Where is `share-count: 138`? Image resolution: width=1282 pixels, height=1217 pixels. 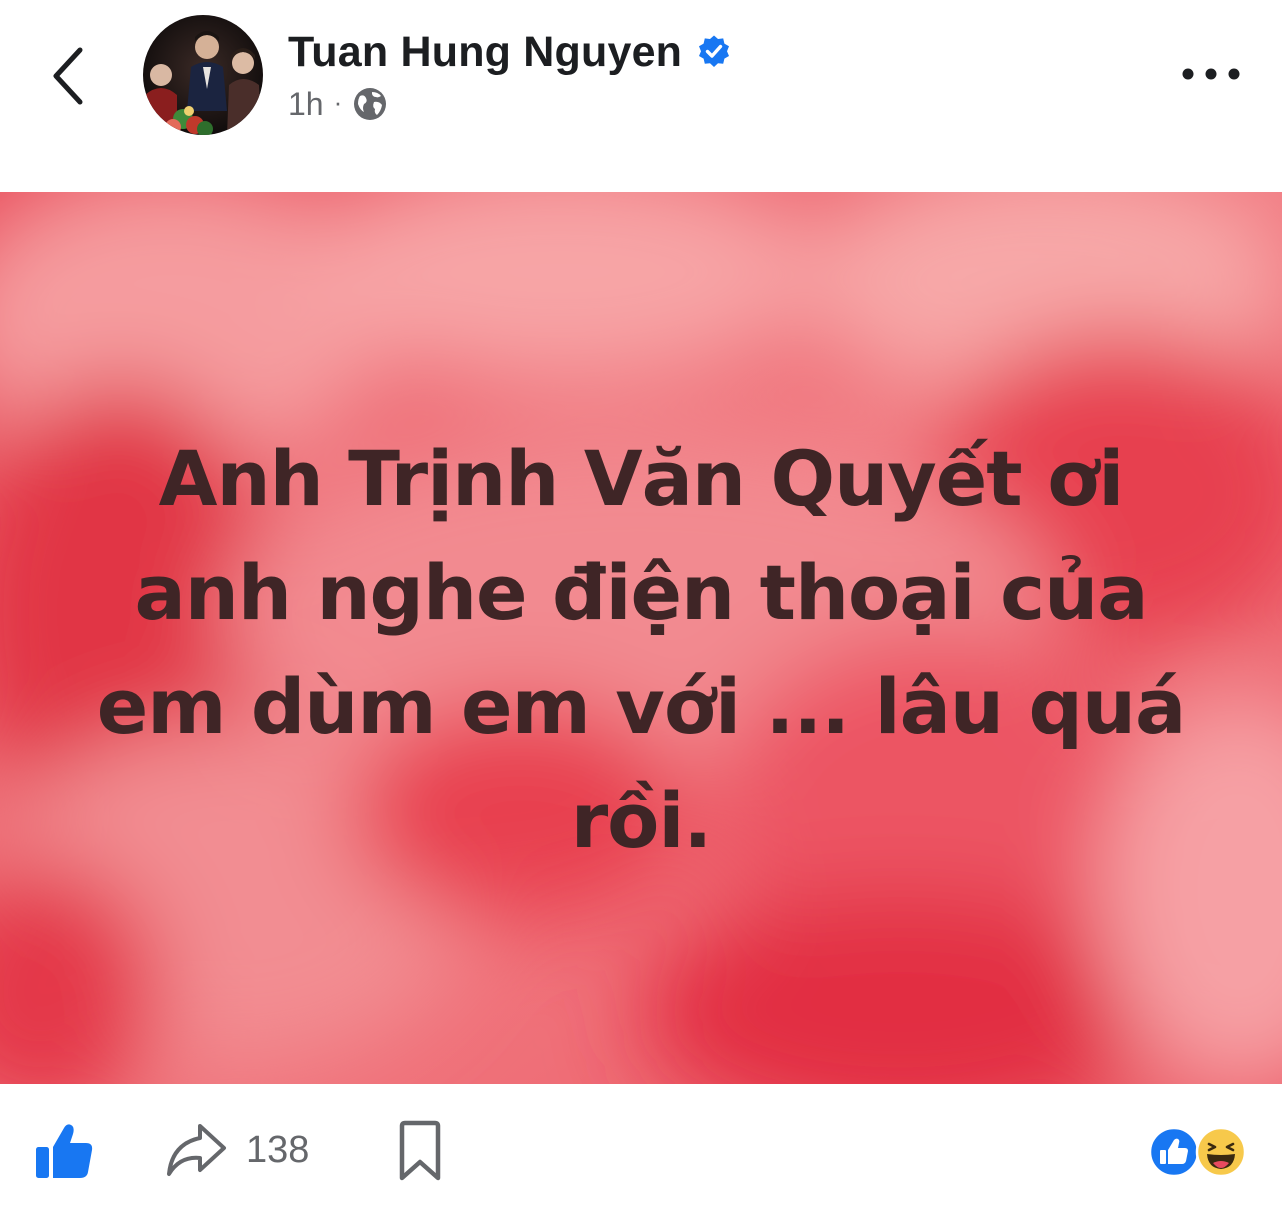
share-count: 138 is located at coordinates (278, 1150).